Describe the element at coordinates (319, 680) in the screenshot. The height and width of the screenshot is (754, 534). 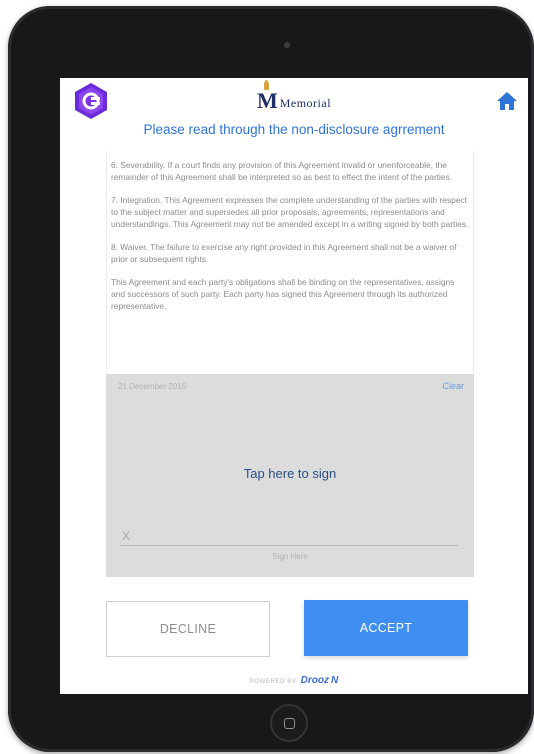
I see `powered-by-brand: Drooz N` at that location.